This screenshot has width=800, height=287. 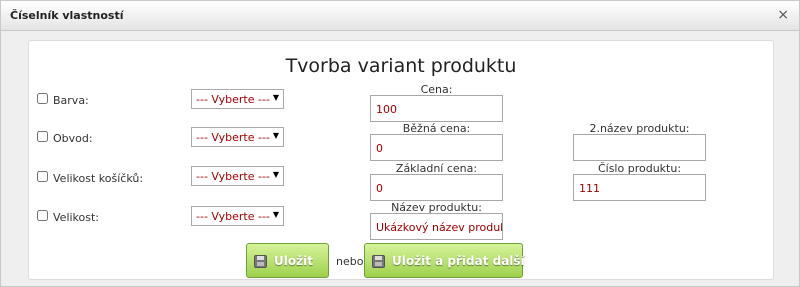 I want to click on save-and-add-button: Uložit a přidat další, so click(x=444, y=260).